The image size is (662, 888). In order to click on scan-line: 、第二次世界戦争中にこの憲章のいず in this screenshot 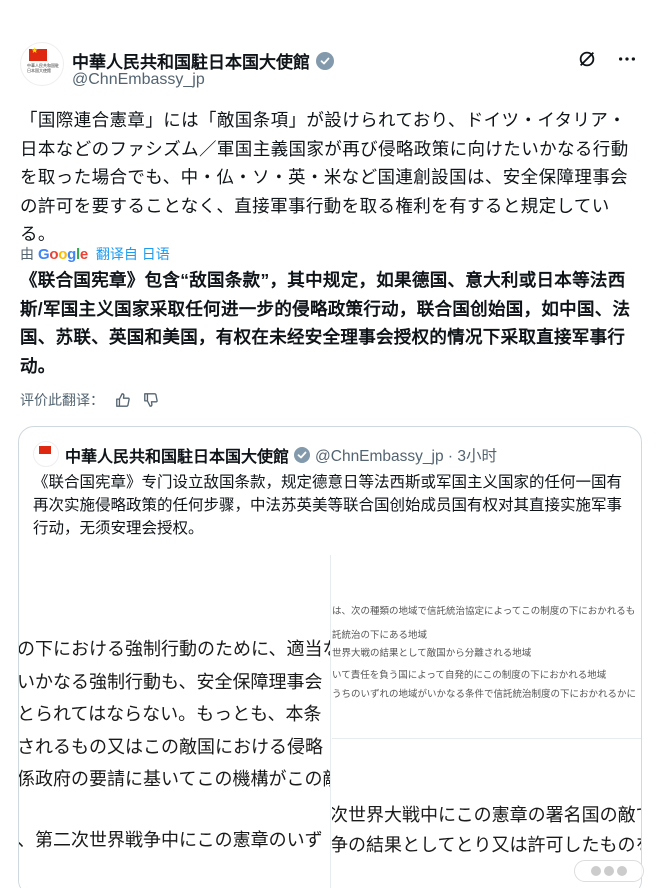, I will do `click(171, 840)`.